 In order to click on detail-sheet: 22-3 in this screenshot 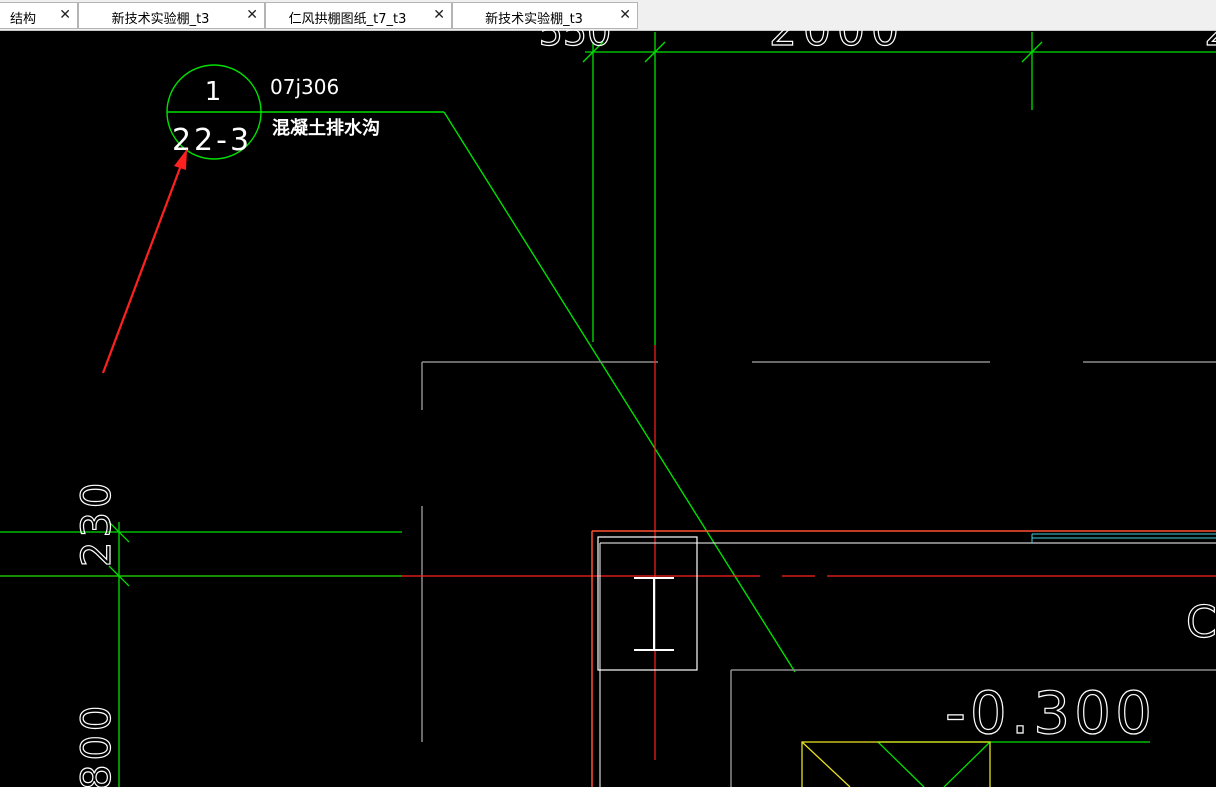, I will do `click(212, 140)`.